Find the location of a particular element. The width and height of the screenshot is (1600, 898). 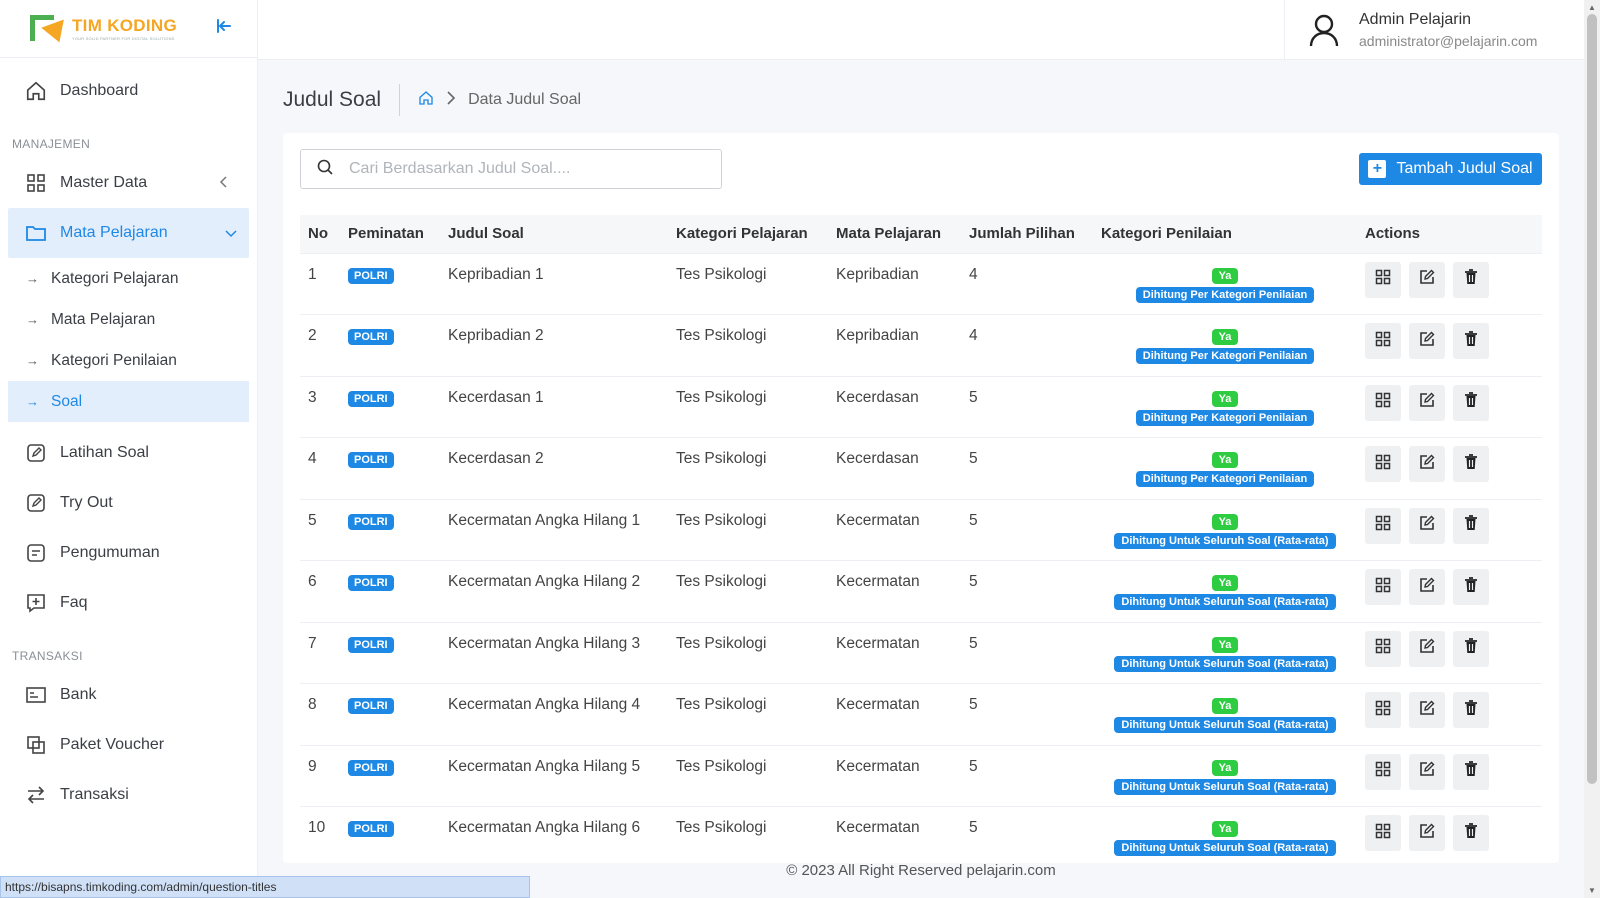

sidebar-item-master-data: Master Data is located at coordinates (128, 183).